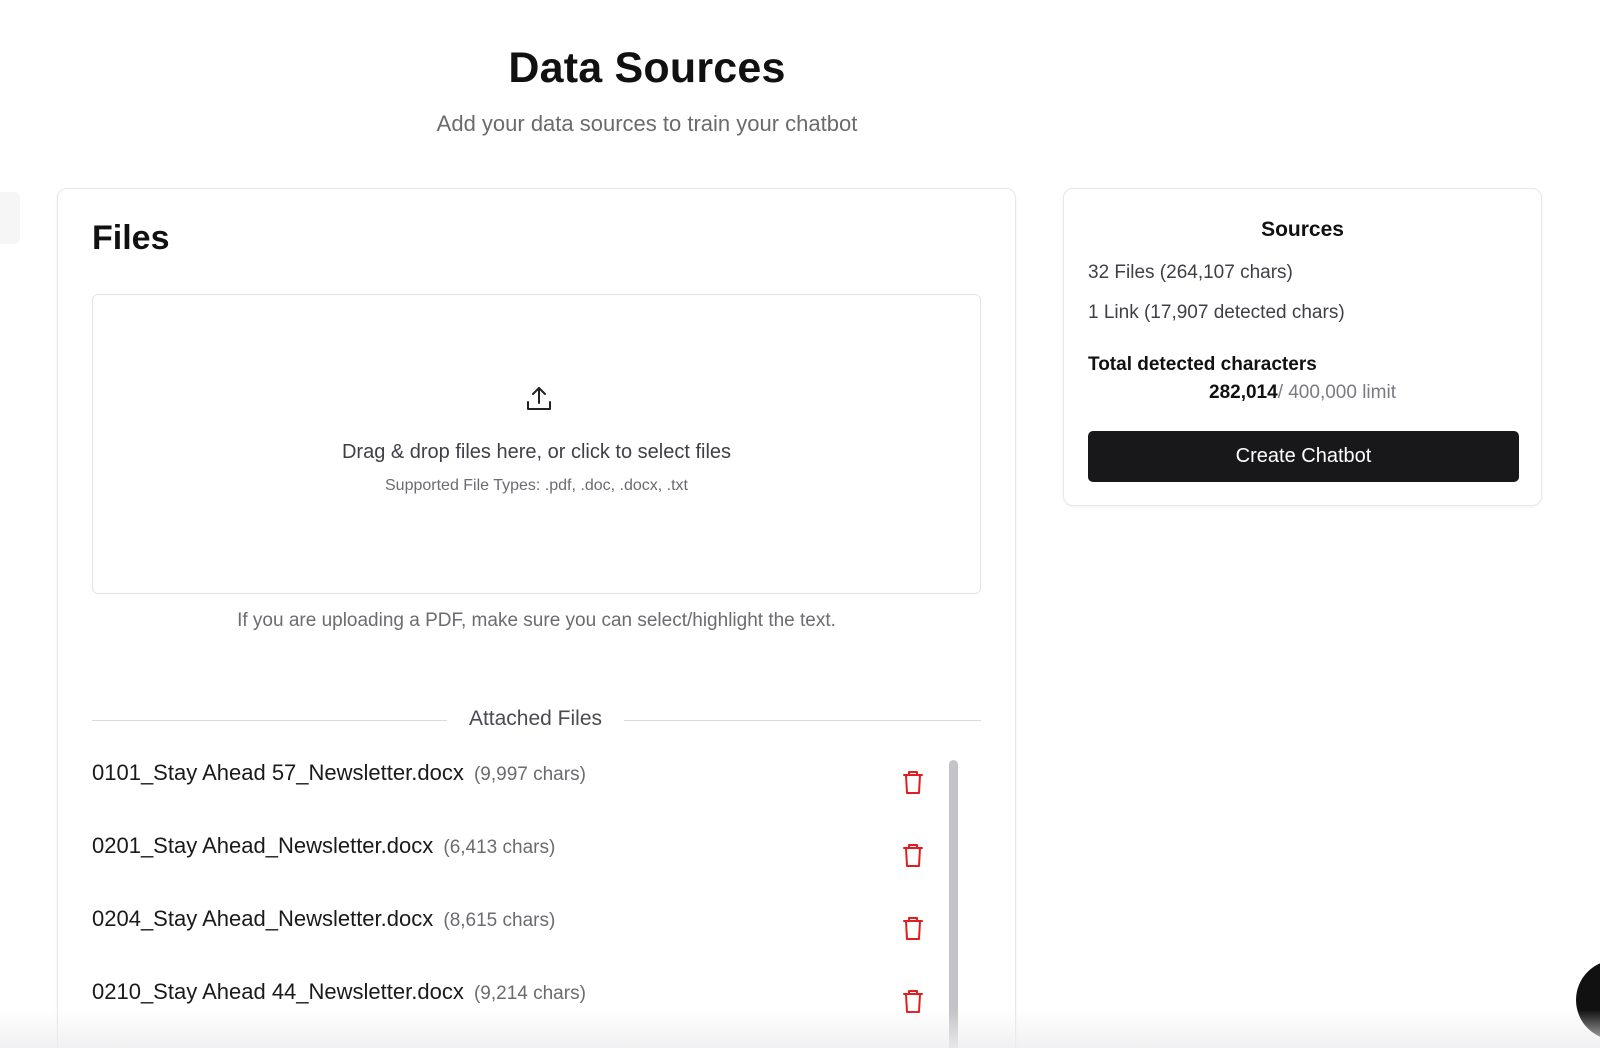  Describe the element at coordinates (953, 904) in the screenshot. I see `scrollbar-thumb` at that location.